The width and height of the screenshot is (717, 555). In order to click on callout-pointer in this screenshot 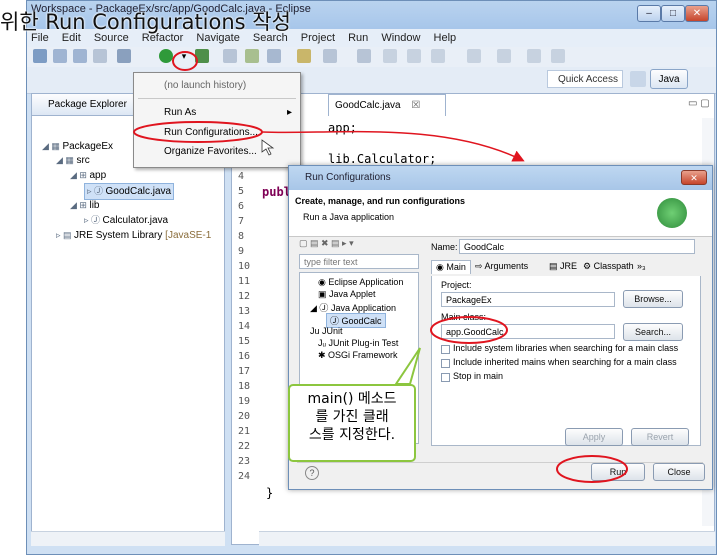, I will do `click(407, 366)`.